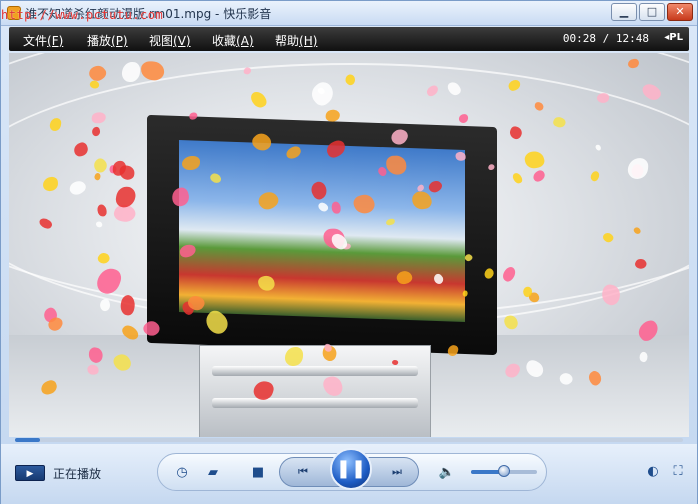 This screenshot has height=504, width=698. Describe the element at coordinates (351, 469) in the screenshot. I see `pause-icon: ❚❚` at that location.